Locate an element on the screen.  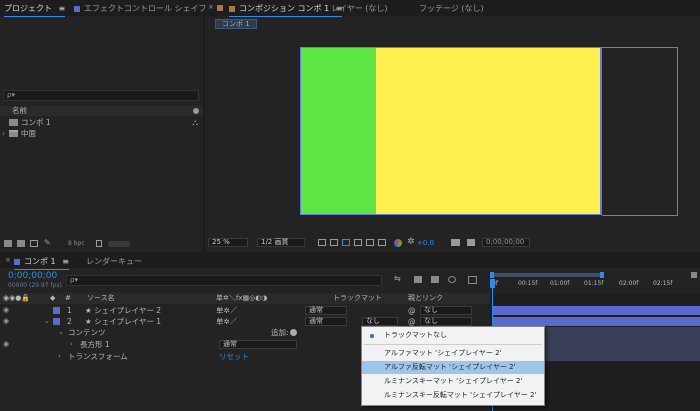
layer-number: 2 is located at coordinates (69, 321).